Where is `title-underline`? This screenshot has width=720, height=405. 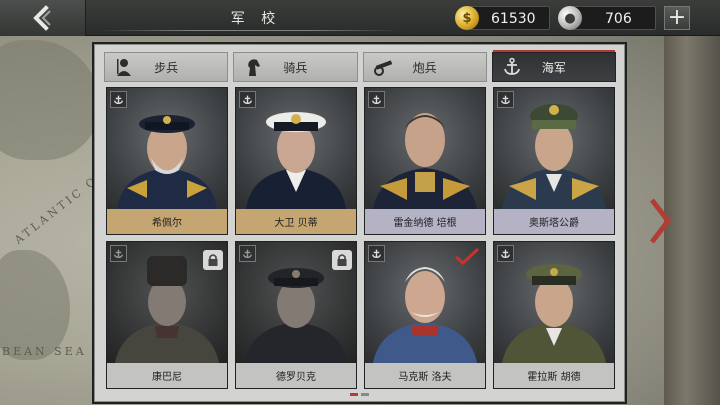
title-underline is located at coordinates (250, 30).